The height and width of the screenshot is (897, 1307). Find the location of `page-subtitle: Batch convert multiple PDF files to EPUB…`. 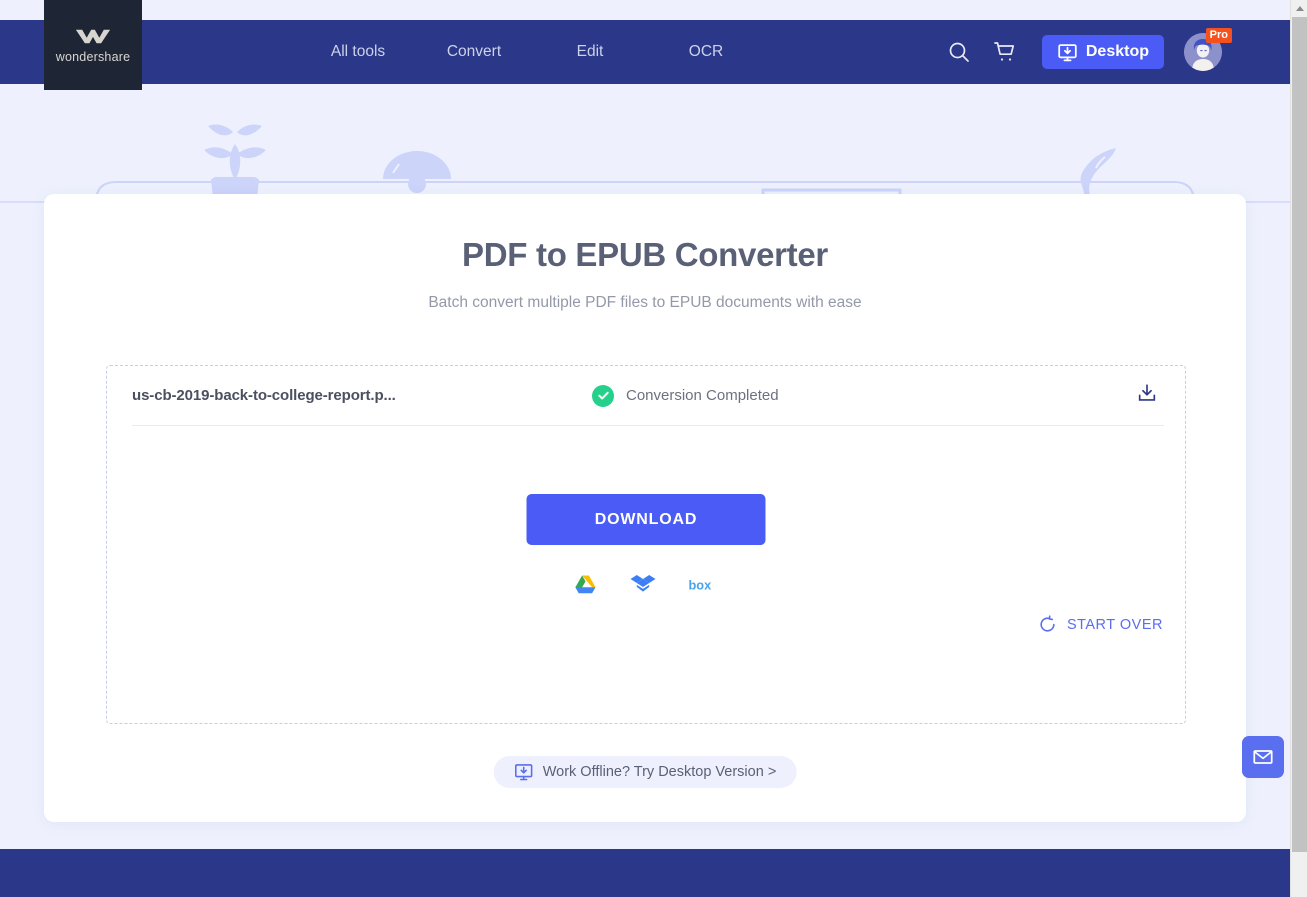

page-subtitle: Batch convert multiple PDF files to EPUB… is located at coordinates (645, 302).